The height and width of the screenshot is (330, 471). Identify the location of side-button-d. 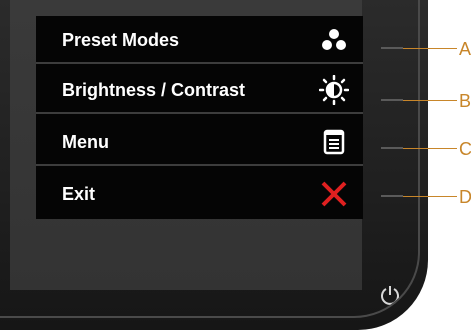
(392, 196).